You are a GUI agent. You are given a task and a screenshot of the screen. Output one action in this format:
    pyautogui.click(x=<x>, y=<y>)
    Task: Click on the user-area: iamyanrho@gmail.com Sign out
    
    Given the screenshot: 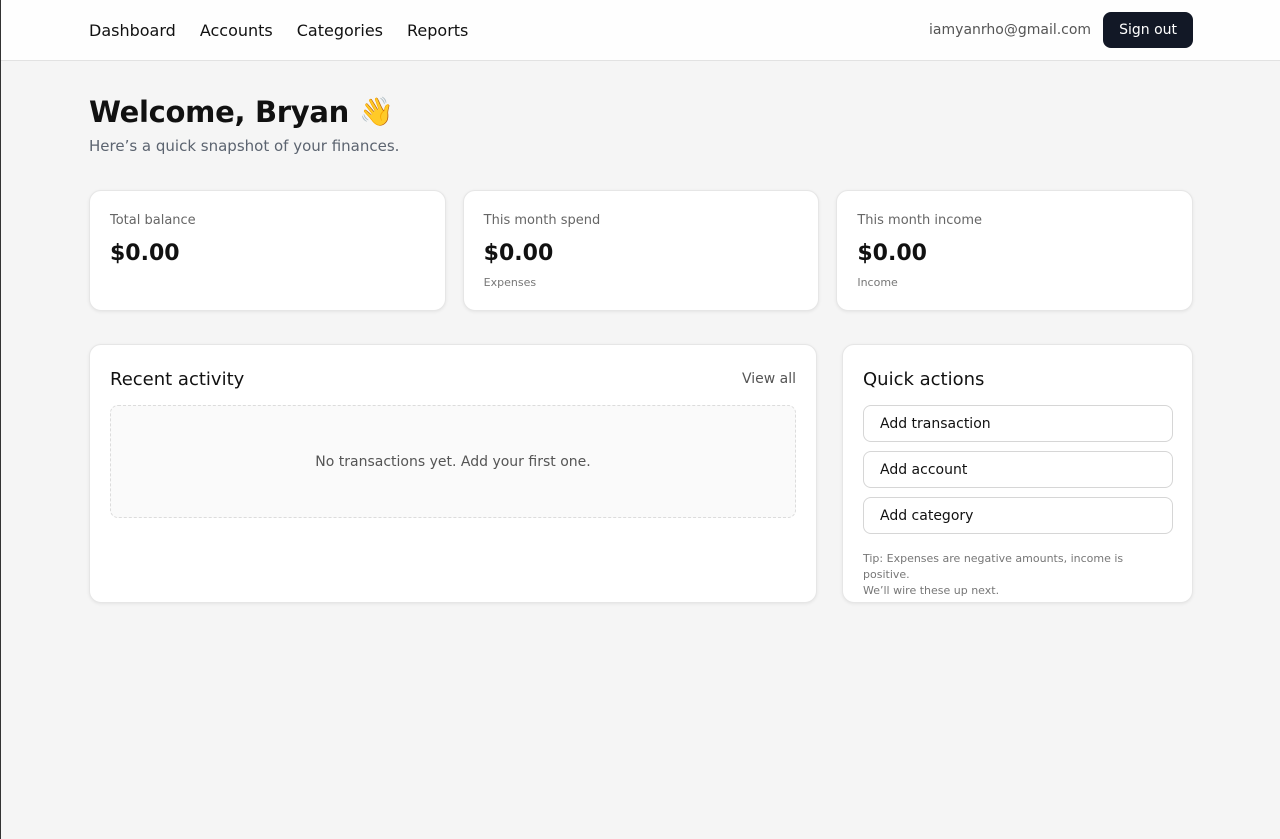 What is the action you would take?
    pyautogui.click(x=1061, y=30)
    